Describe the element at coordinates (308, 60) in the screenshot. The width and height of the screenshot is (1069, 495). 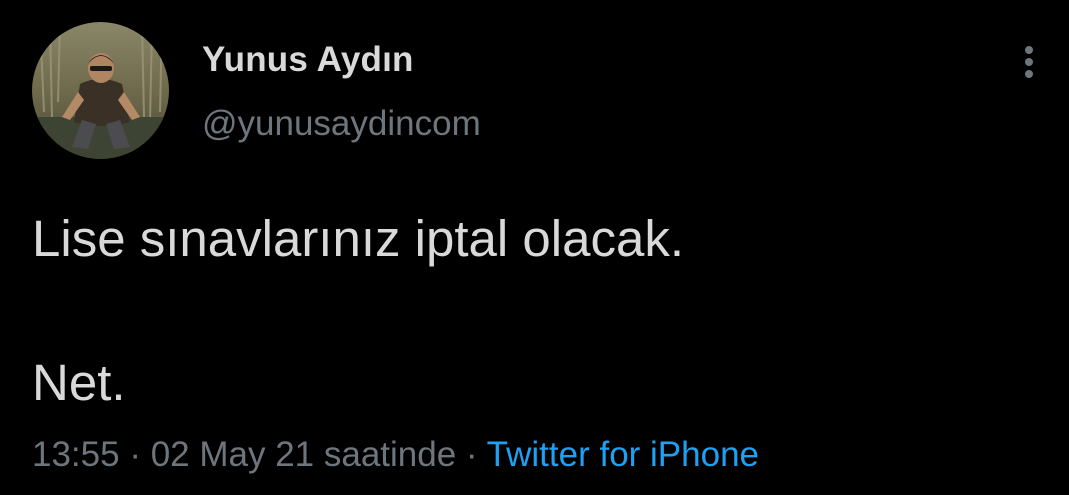
I see `display-name: Yunus Aydın` at that location.